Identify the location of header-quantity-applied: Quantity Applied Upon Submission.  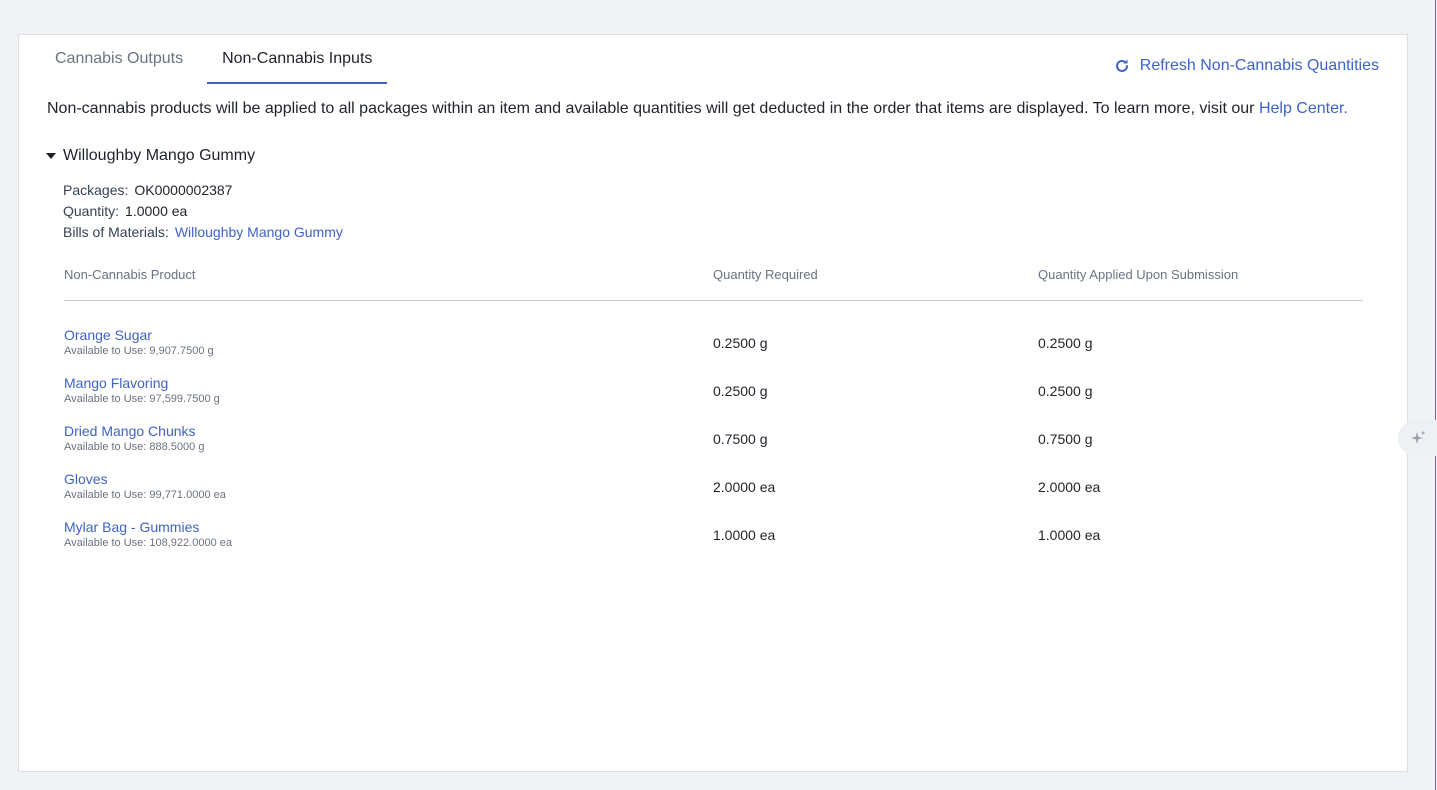
(1138, 274).